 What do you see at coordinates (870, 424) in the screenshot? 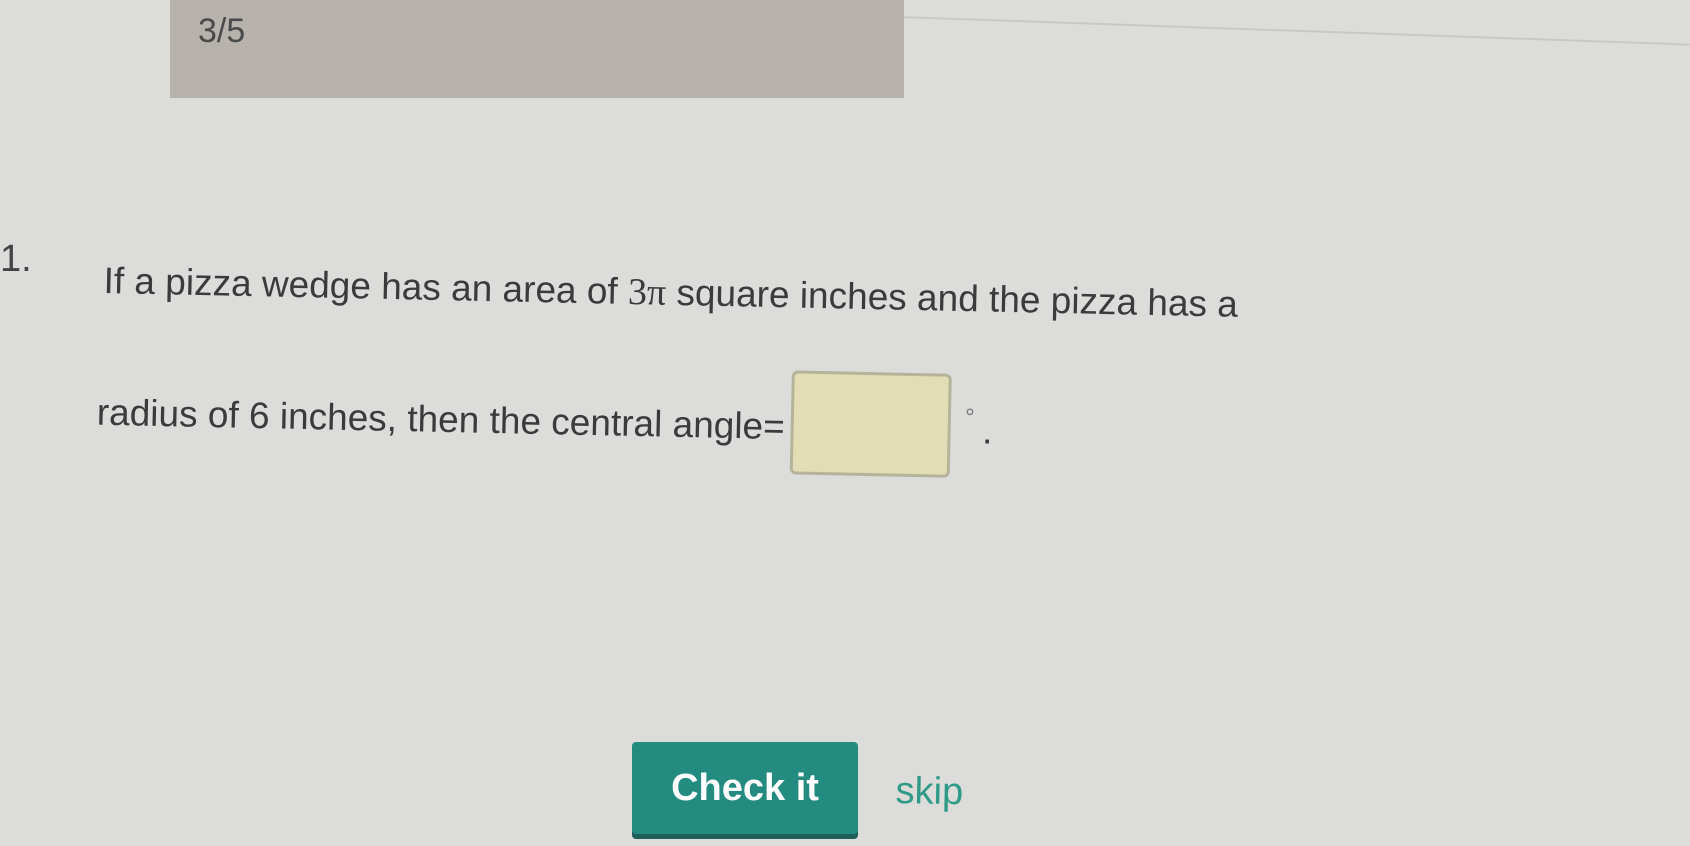
I see `answer-input` at bounding box center [870, 424].